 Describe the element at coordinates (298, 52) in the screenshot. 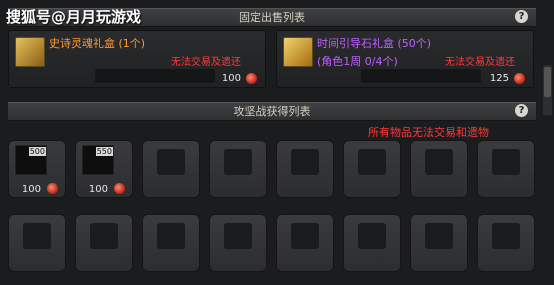

I see `golden-chest-icon` at that location.